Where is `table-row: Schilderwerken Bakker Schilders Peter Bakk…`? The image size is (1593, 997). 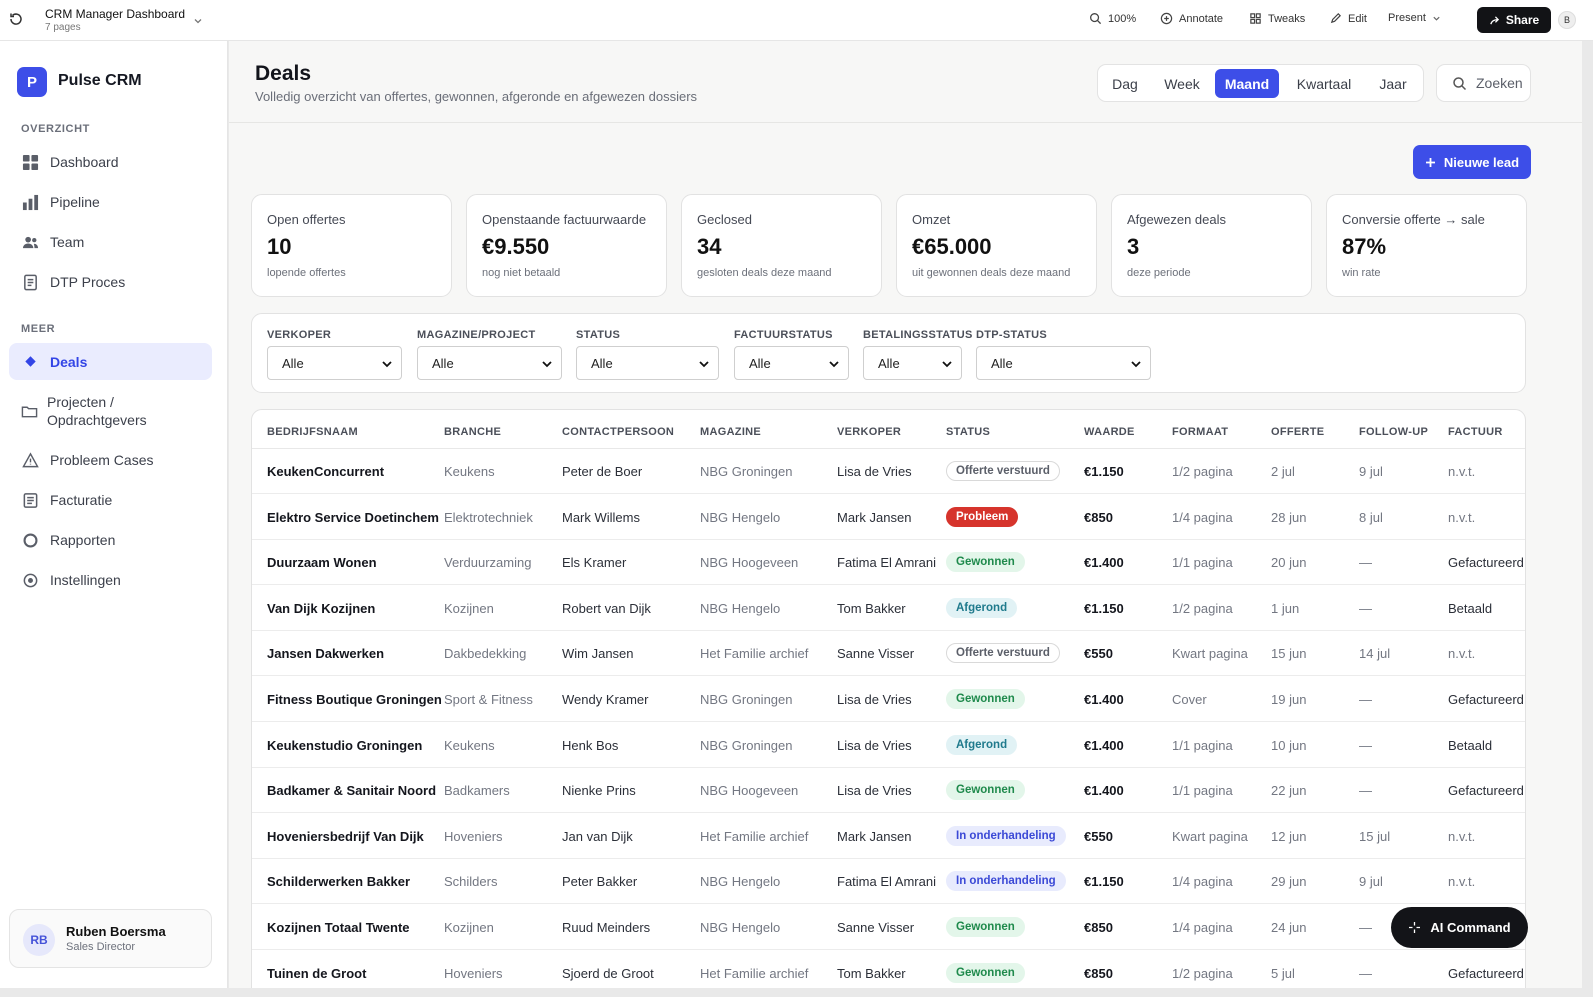 table-row: Schilderwerken Bakker Schilders Peter Bakk… is located at coordinates (888, 882).